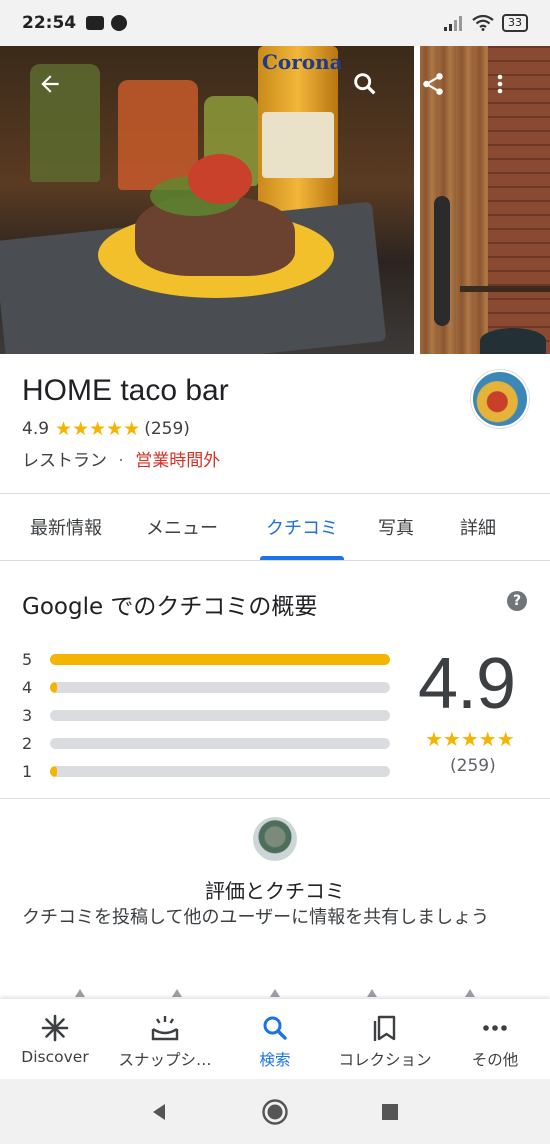 The height and width of the screenshot is (1144, 550). Describe the element at coordinates (433, 84) in the screenshot. I see `share-button` at that location.